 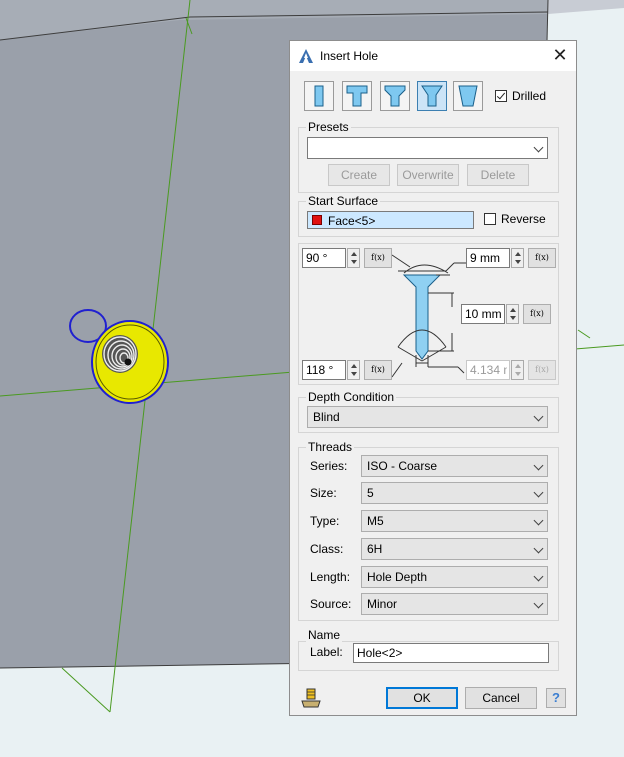 I want to click on thread-class-dropdown: 6H, so click(x=454, y=549).